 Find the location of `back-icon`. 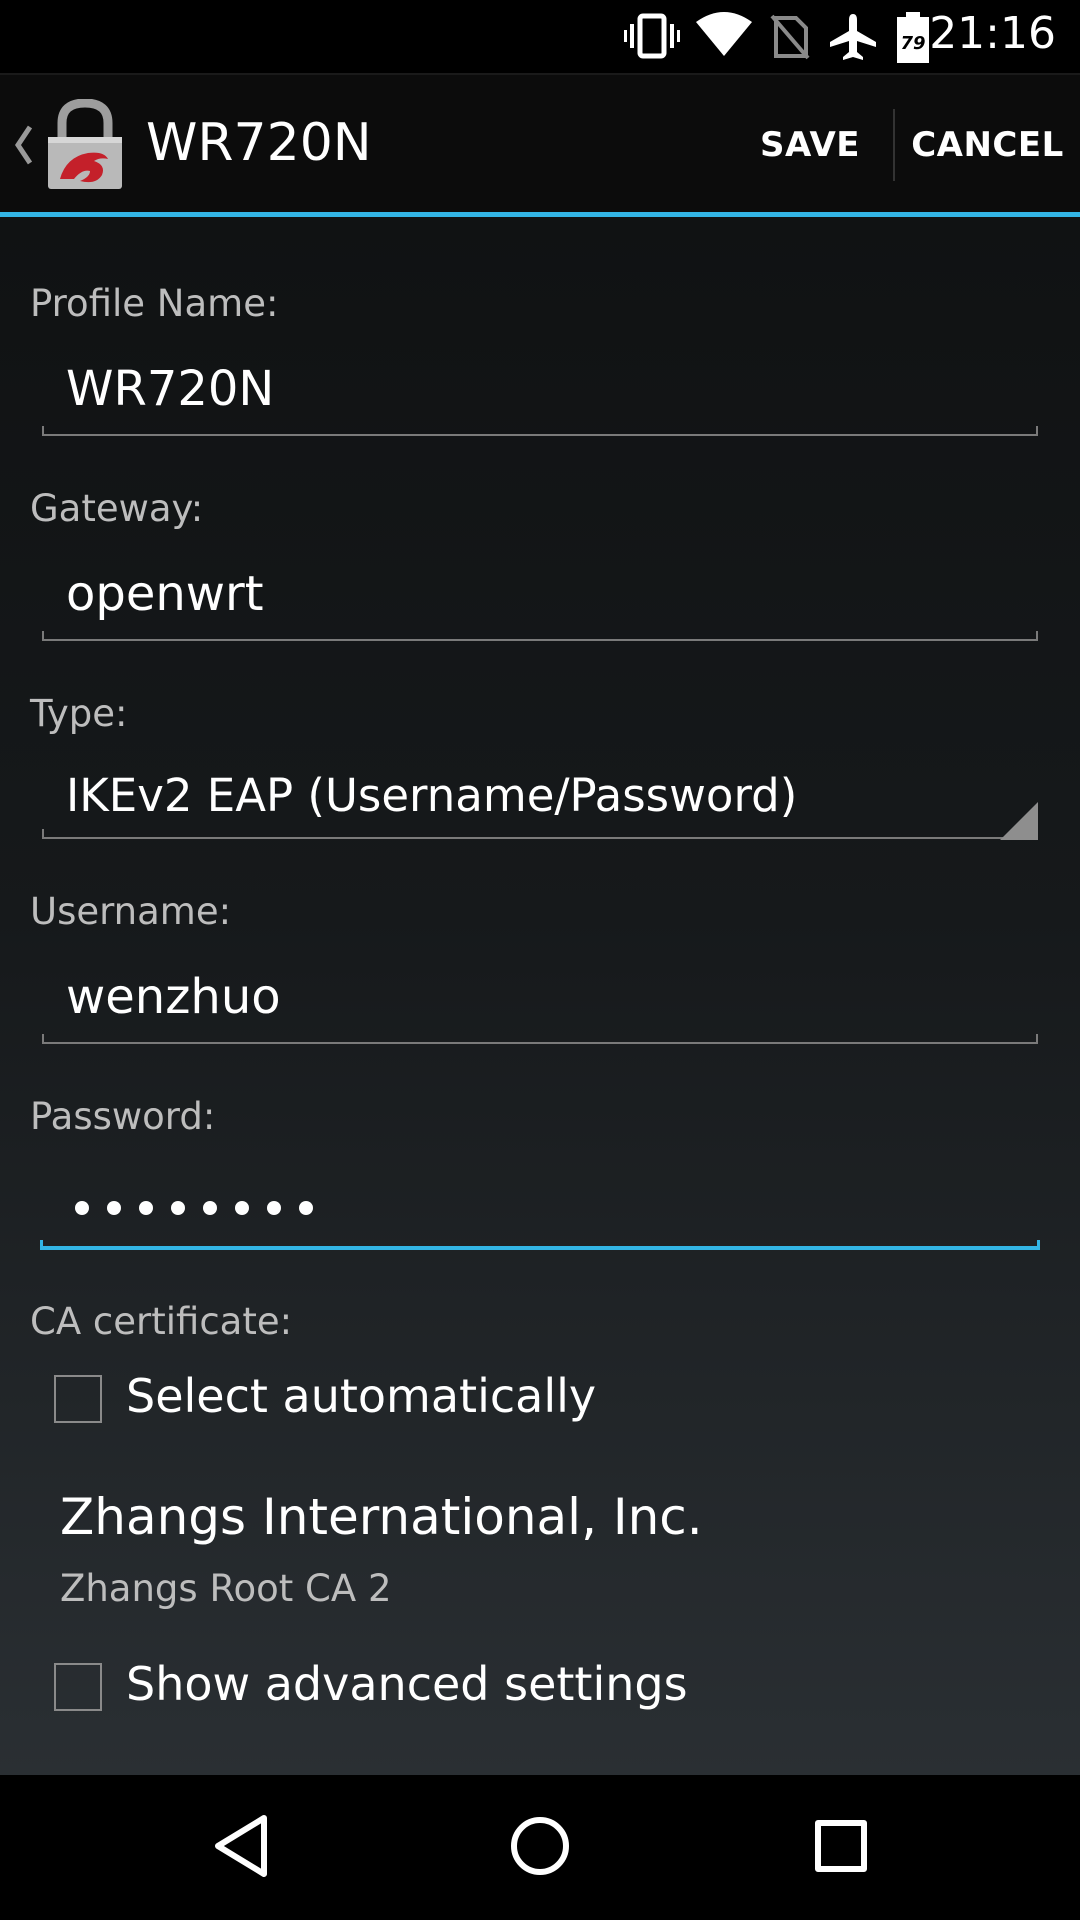

back-icon is located at coordinates (240, 1846).